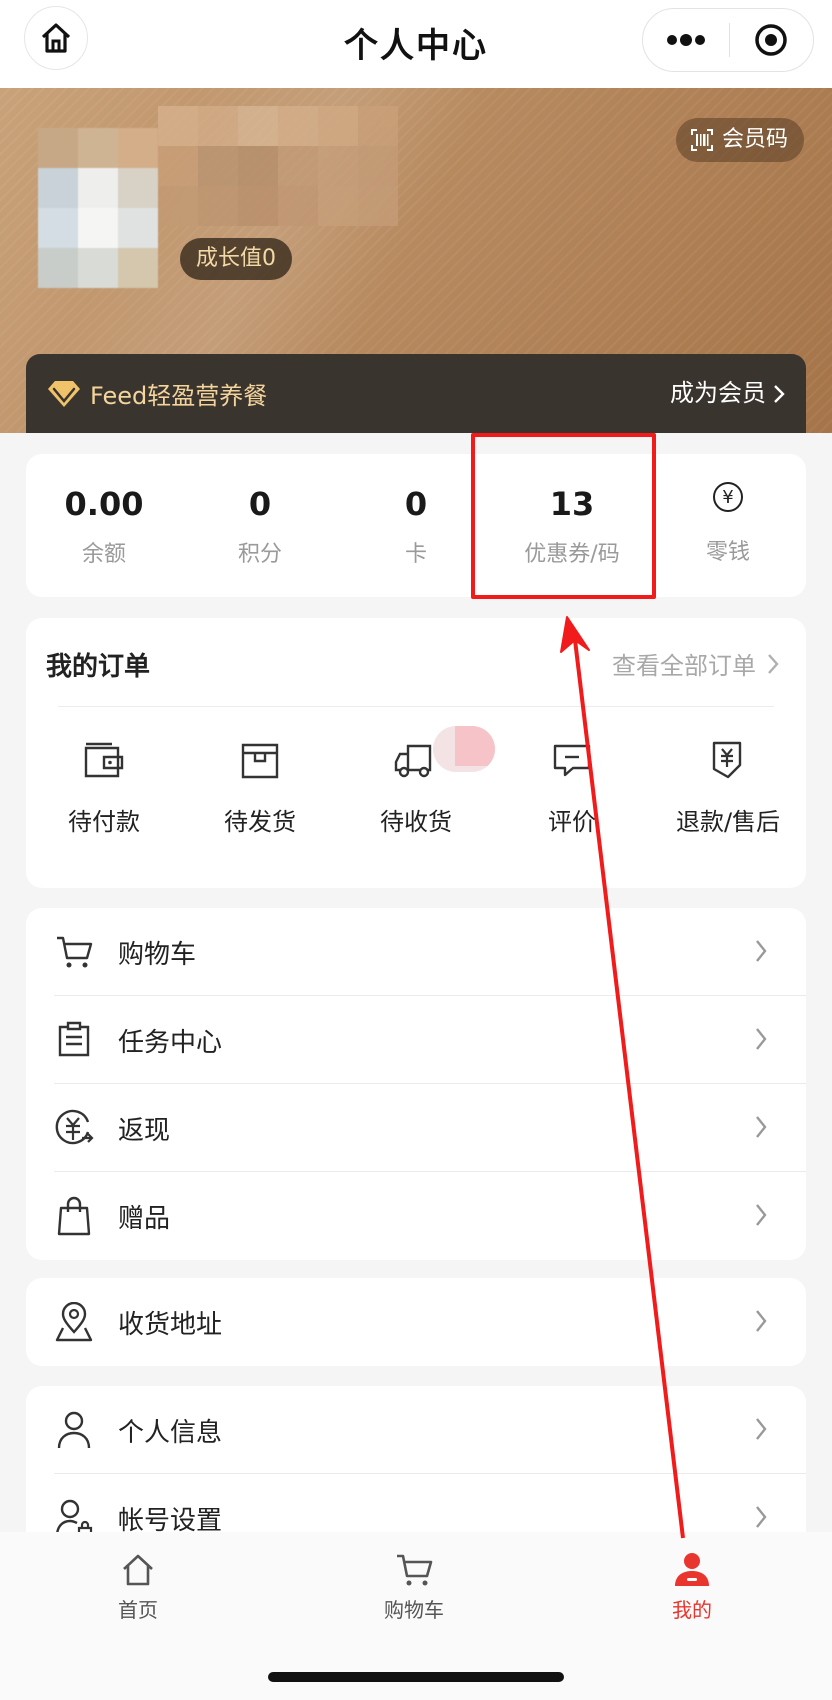  I want to click on target-circle-icon, so click(771, 40).